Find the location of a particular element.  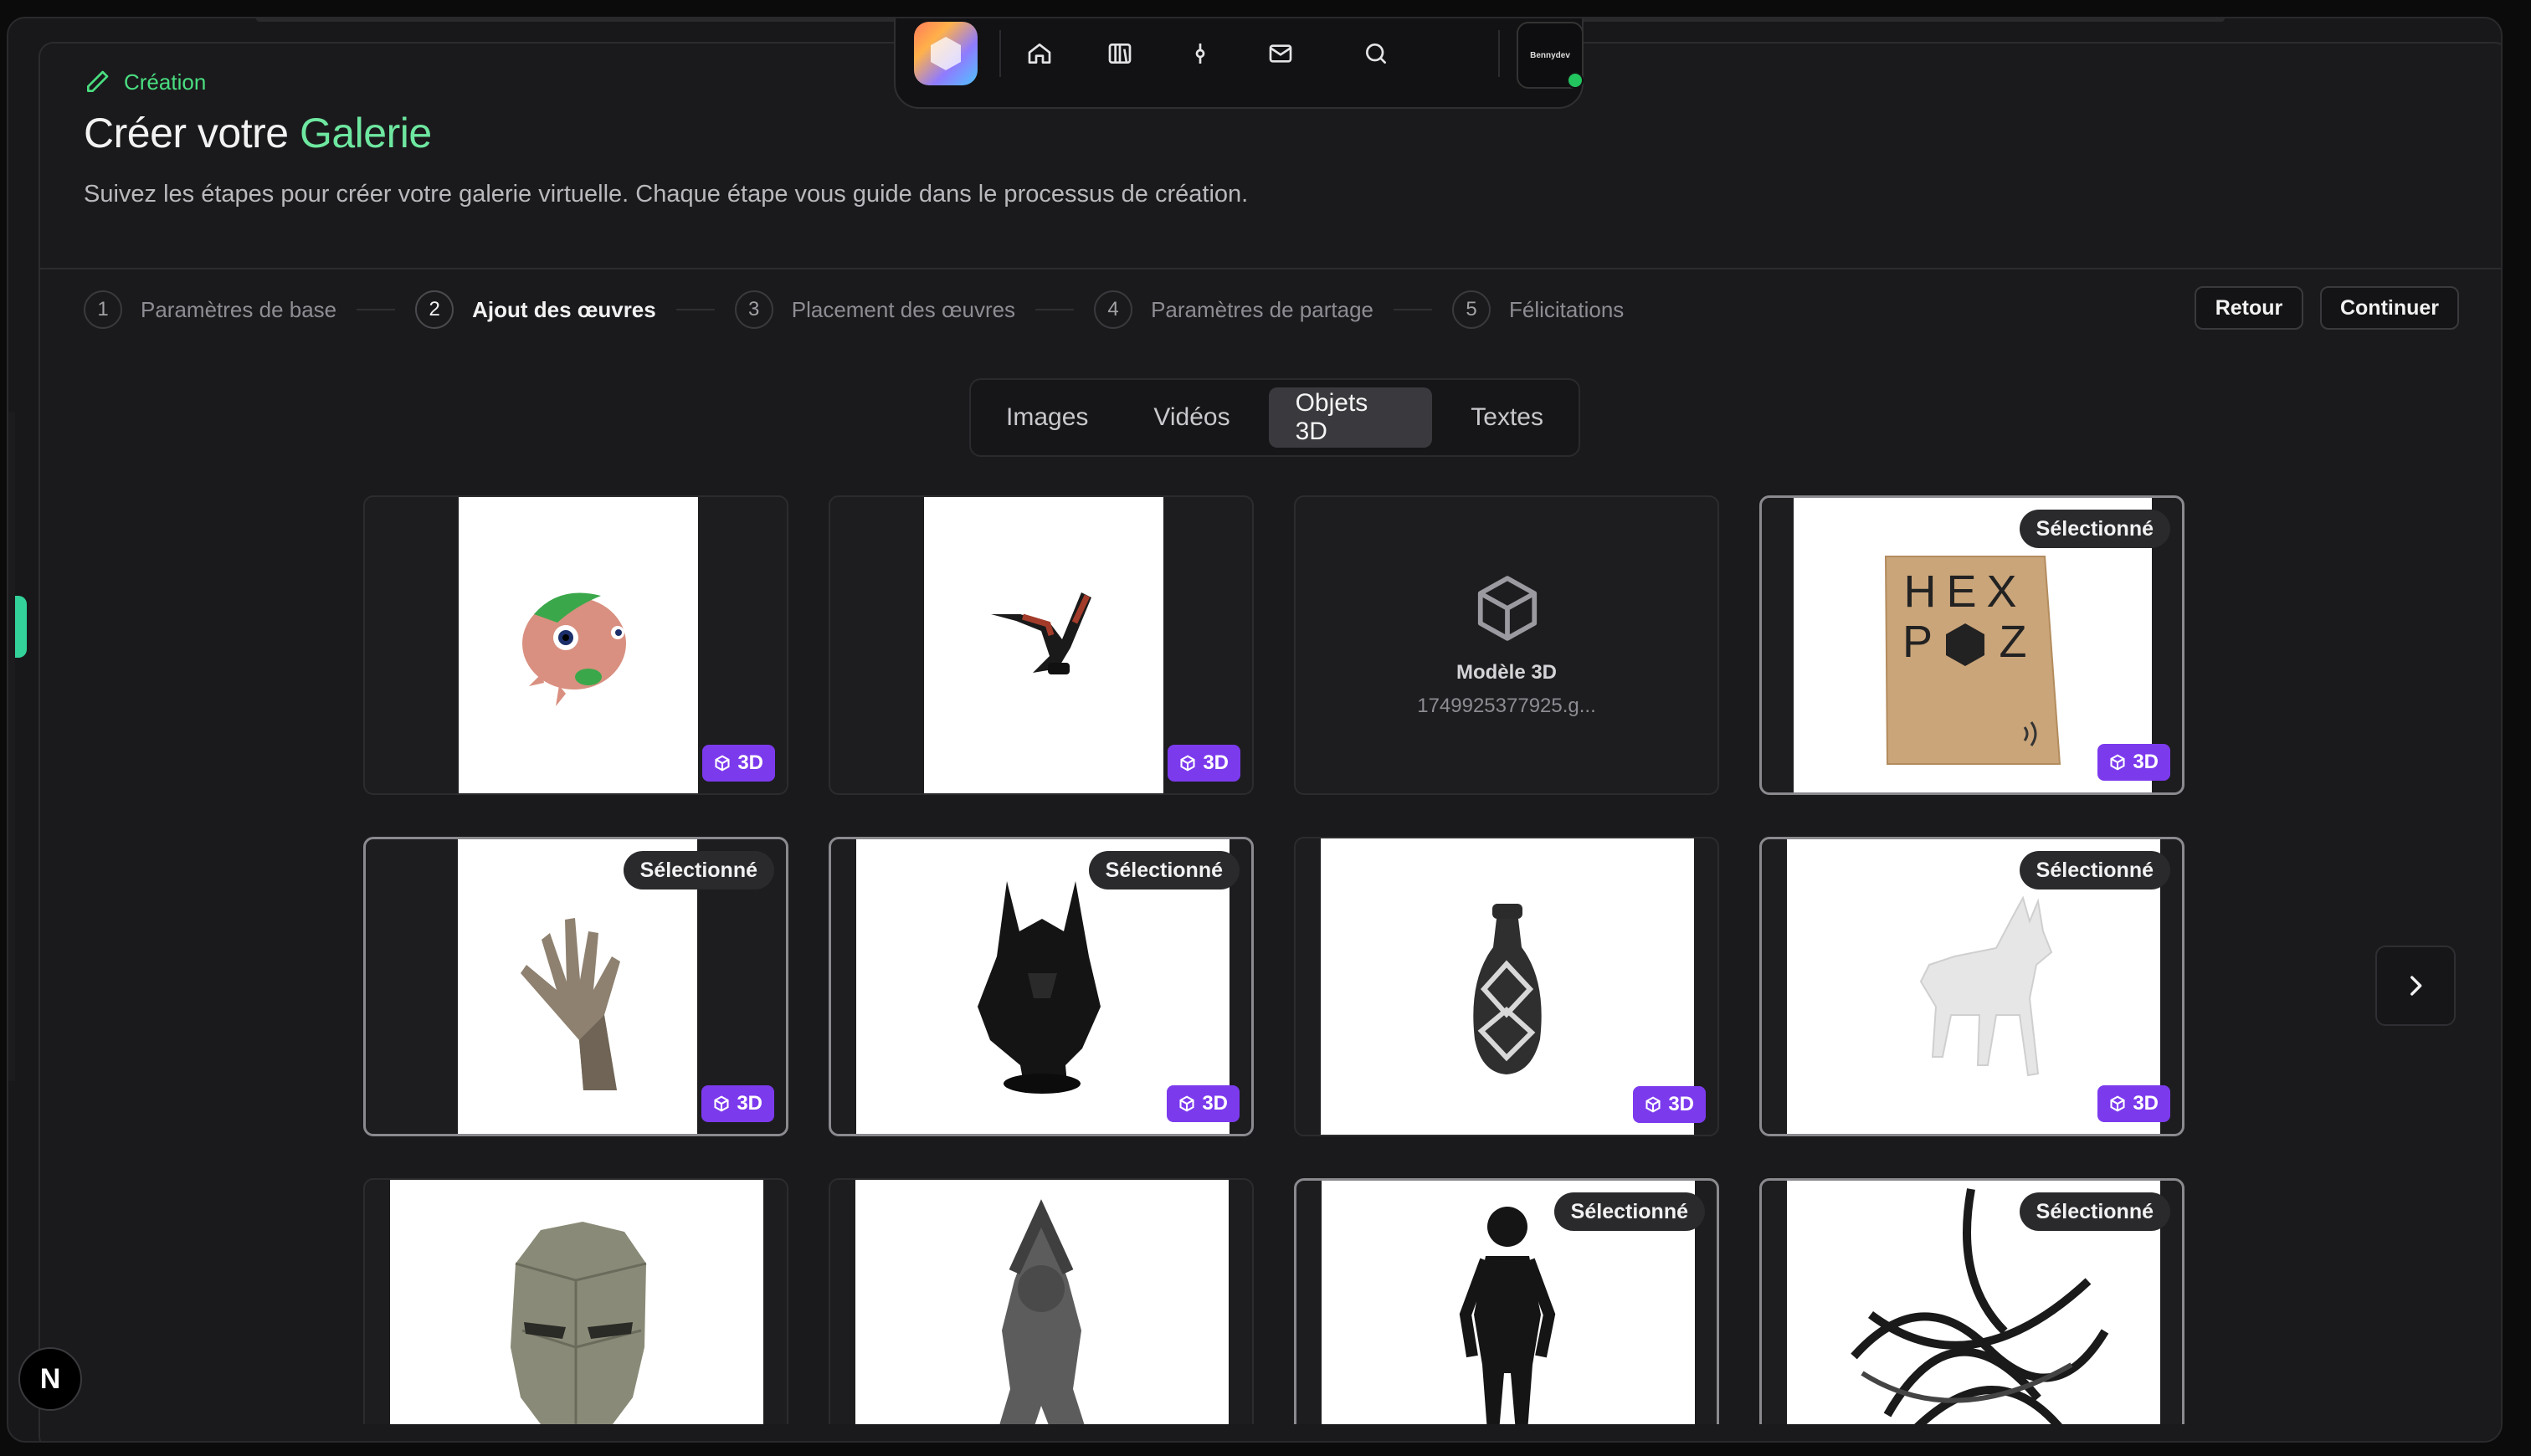

step-2: 2 Ajout des œuvres is located at coordinates (535, 309).